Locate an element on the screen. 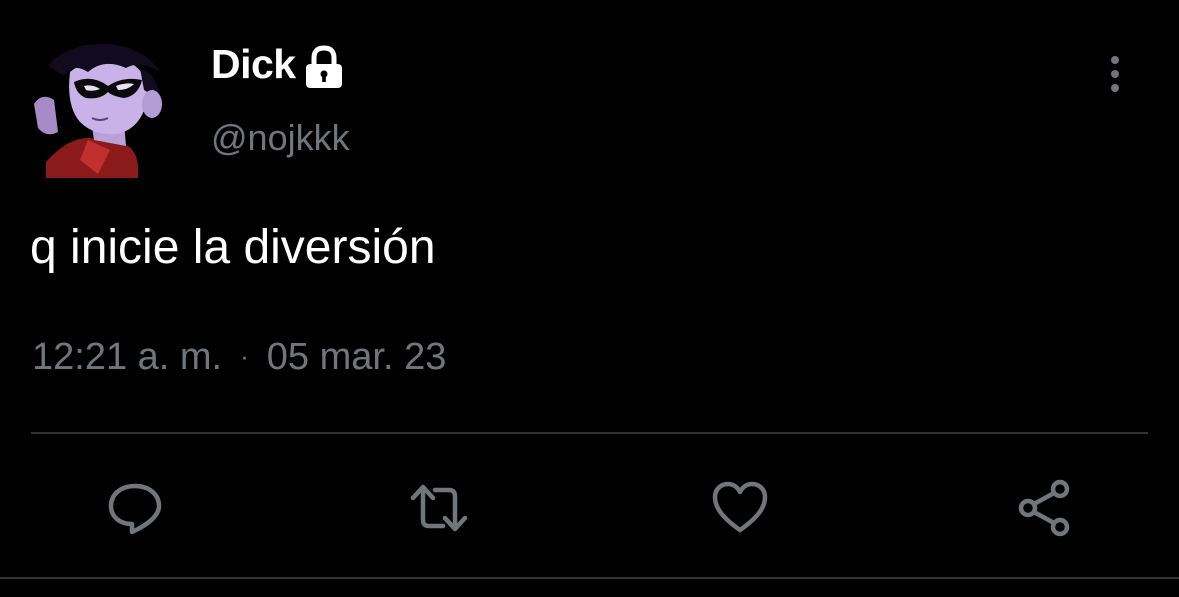 The width and height of the screenshot is (1179, 597). reply-button is located at coordinates (135, 508).